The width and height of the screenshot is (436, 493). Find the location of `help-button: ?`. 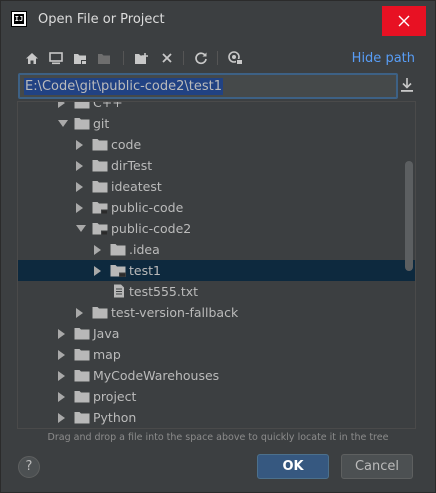

help-button: ? is located at coordinates (29, 467).